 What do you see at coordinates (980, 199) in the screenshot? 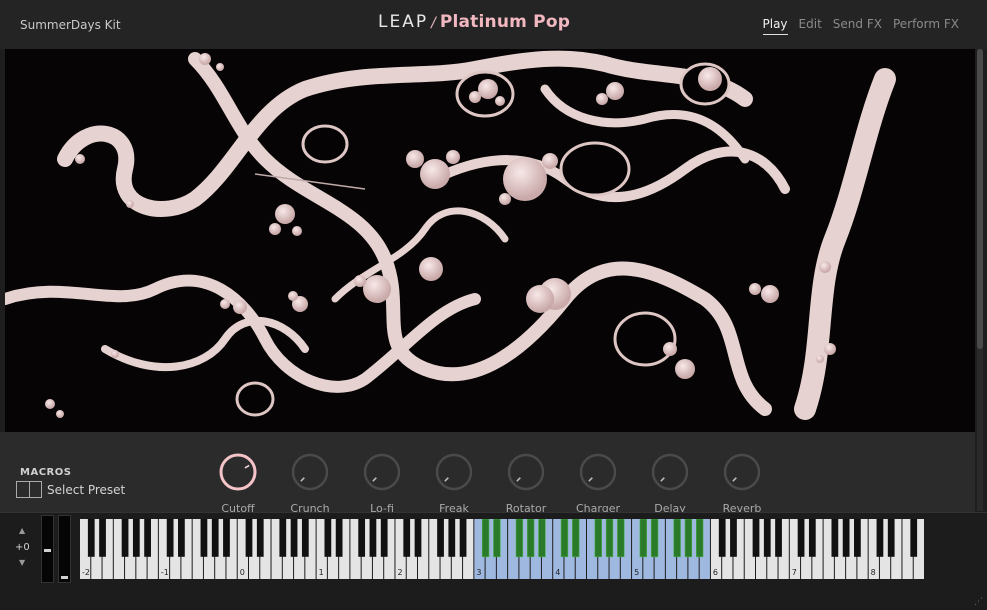
I see `scrollbar-thumb` at bounding box center [980, 199].